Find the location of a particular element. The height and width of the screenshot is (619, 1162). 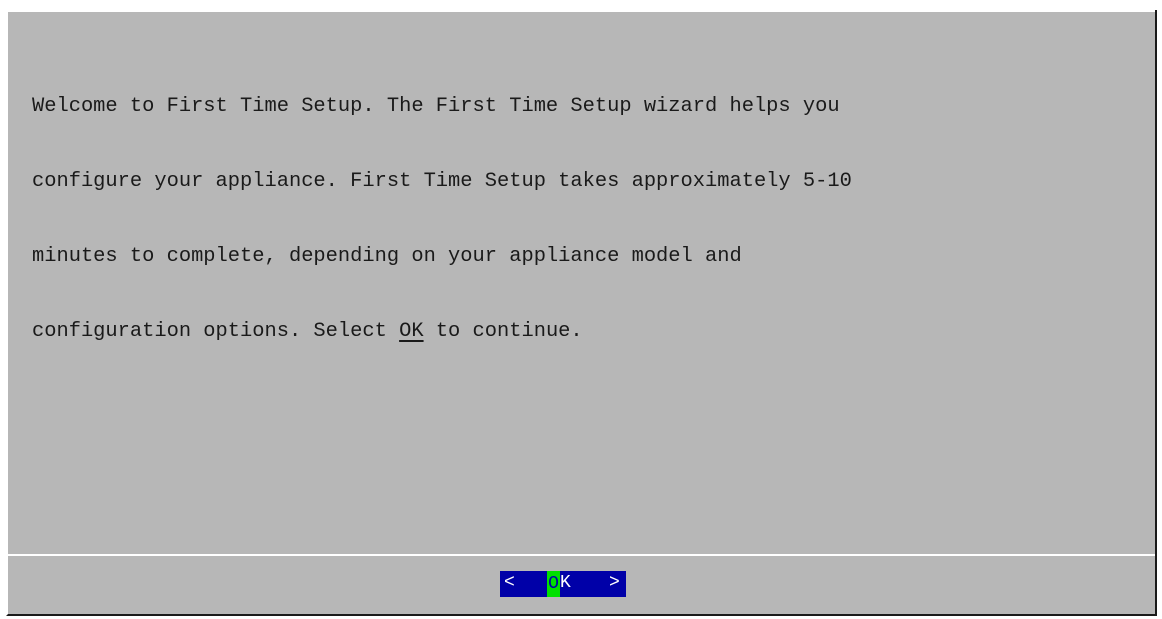

ok-button-label: K is located at coordinates (565, 583).